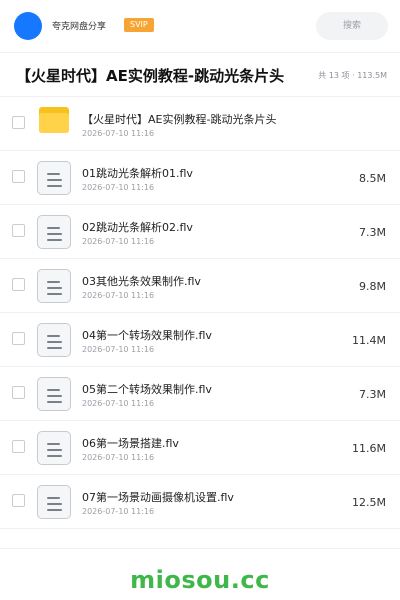 This screenshot has height=600, width=400. What do you see at coordinates (352, 75) in the screenshot?
I see `folder-summary: 共 13 项 · 113.5M` at bounding box center [352, 75].